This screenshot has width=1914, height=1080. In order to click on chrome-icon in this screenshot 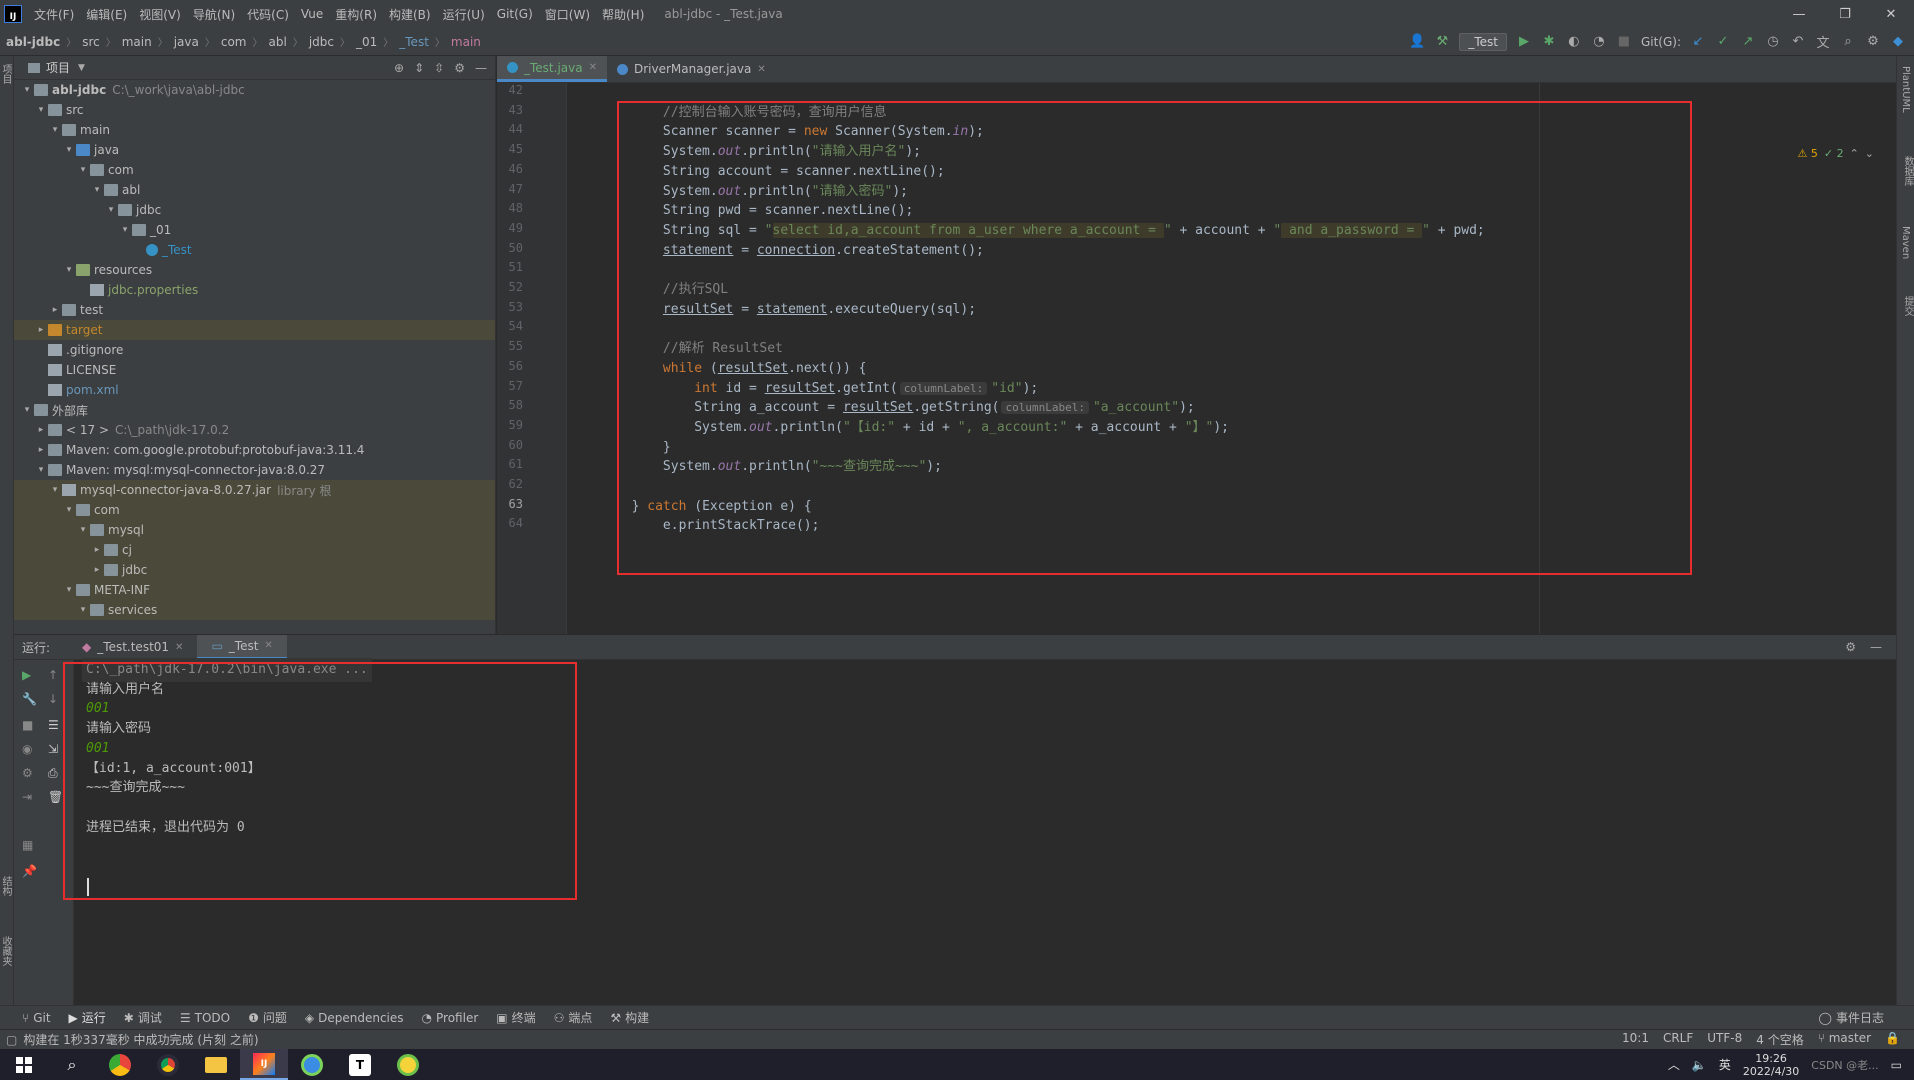, I will do `click(168, 1064)`.